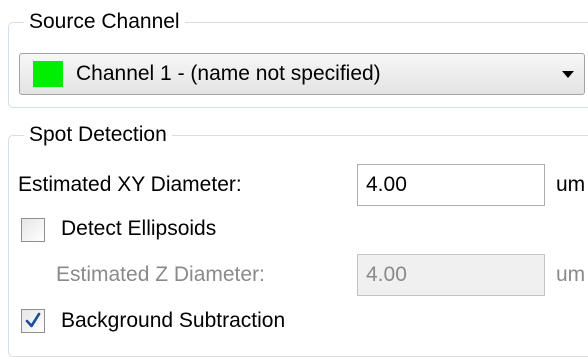 The image size is (588, 357). I want to click on checkmark-icon, so click(33, 320).